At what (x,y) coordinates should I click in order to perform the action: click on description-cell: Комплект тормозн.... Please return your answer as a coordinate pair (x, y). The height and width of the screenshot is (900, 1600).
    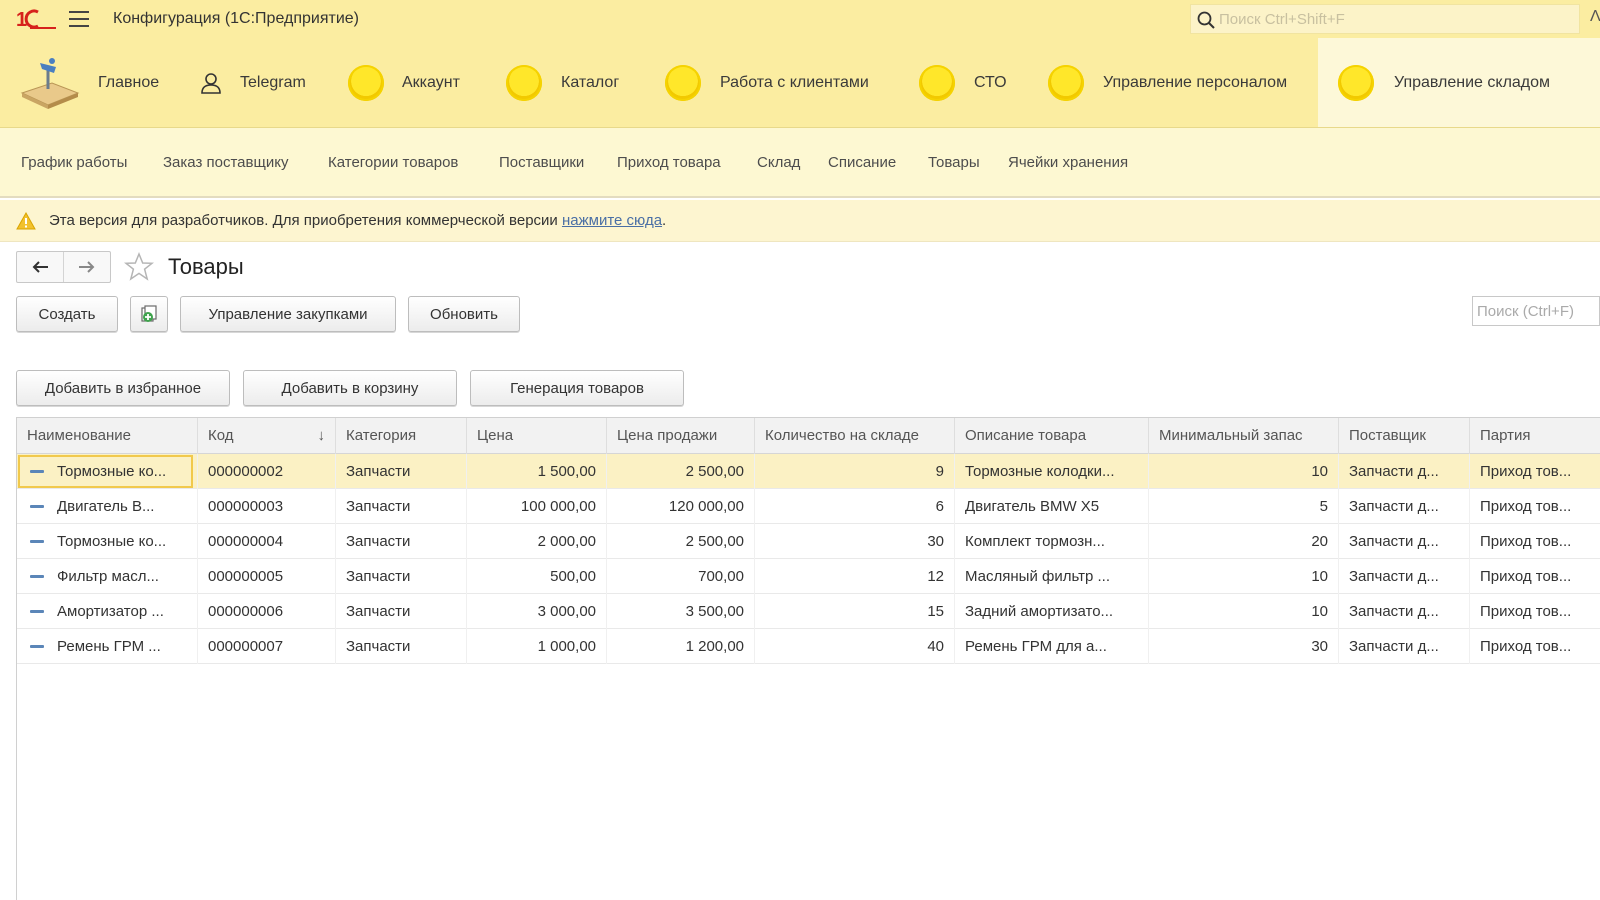
    Looking at the image, I should click on (1052, 541).